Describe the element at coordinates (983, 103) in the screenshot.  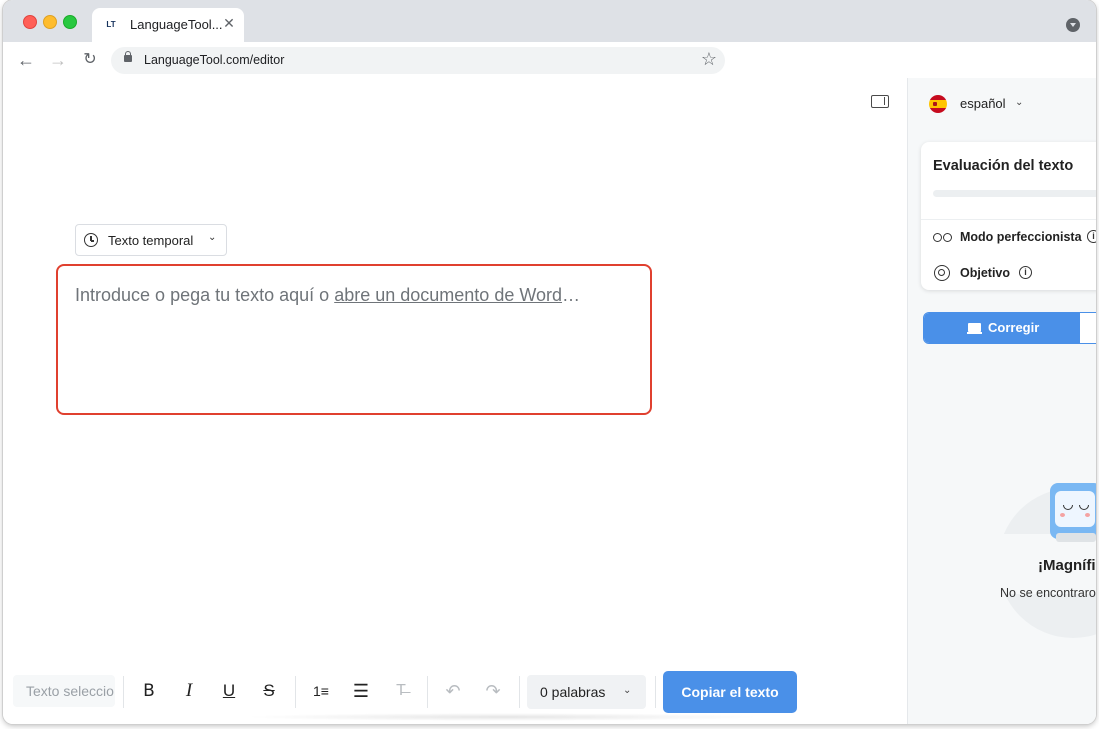
I see `language-selector: español` at that location.